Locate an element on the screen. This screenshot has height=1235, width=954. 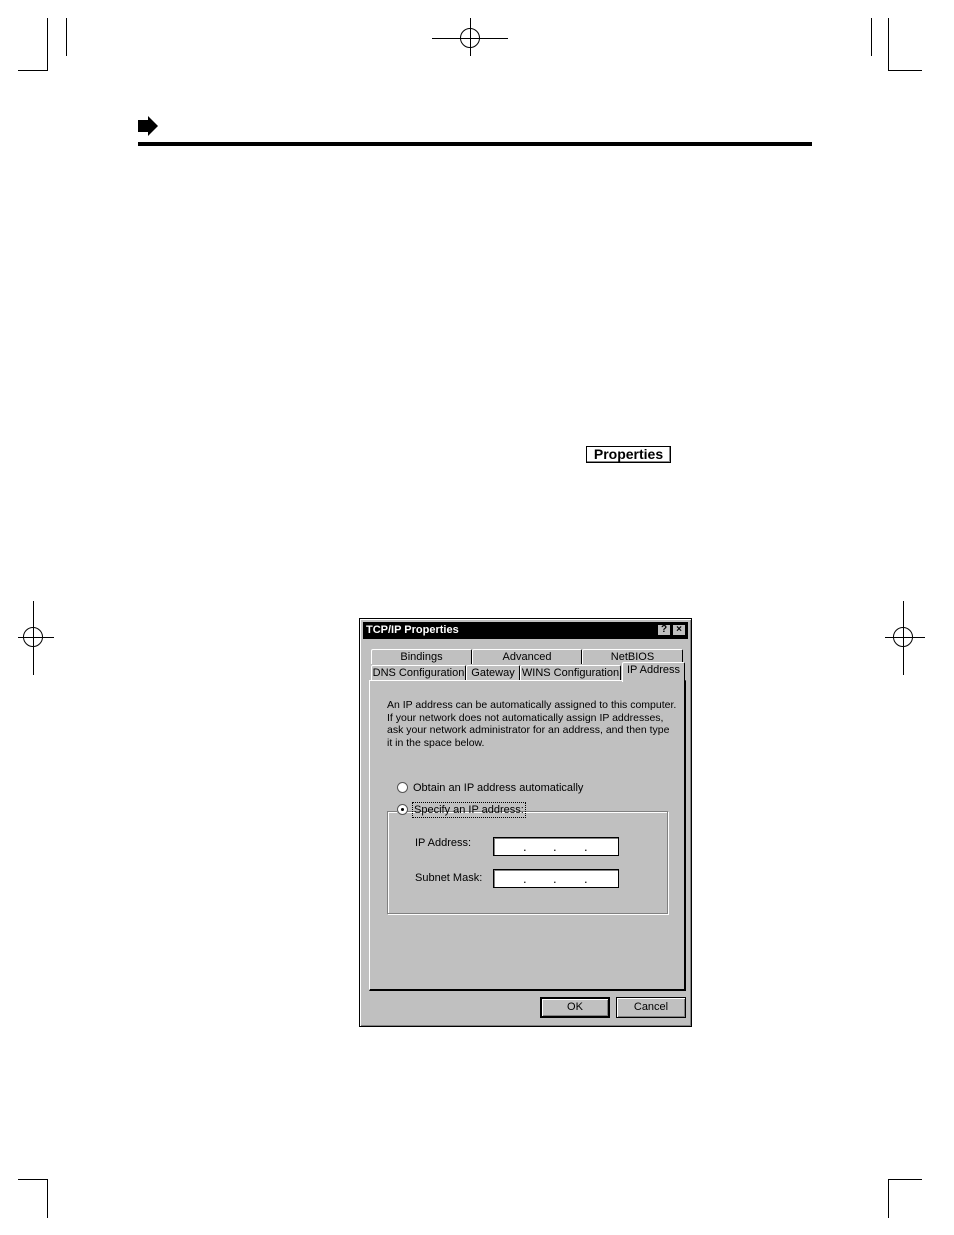
tab-dns-configuration: DNS Configuration is located at coordinates (418, 672).